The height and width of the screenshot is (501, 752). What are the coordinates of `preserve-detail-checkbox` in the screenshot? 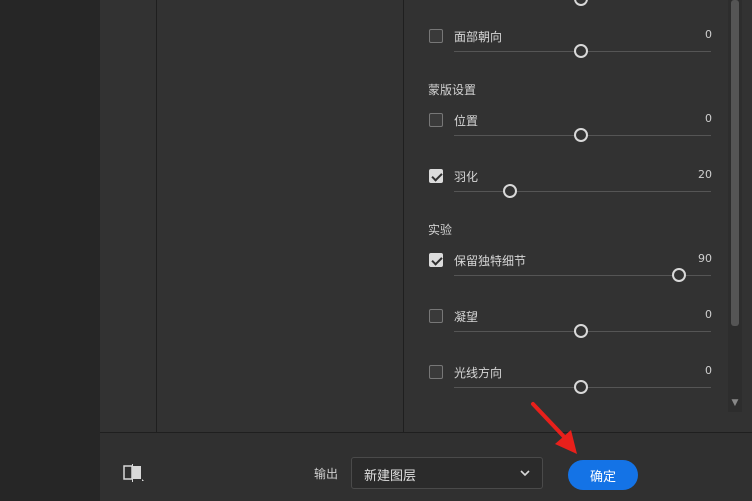 It's located at (436, 260).